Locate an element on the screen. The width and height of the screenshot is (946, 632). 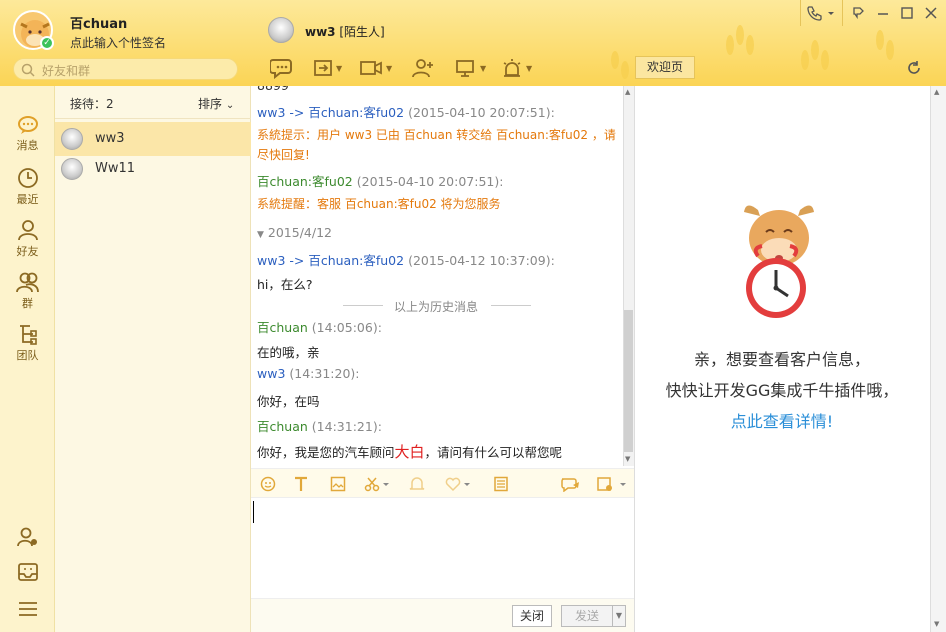
phone-icon is located at coordinates (821, 13).